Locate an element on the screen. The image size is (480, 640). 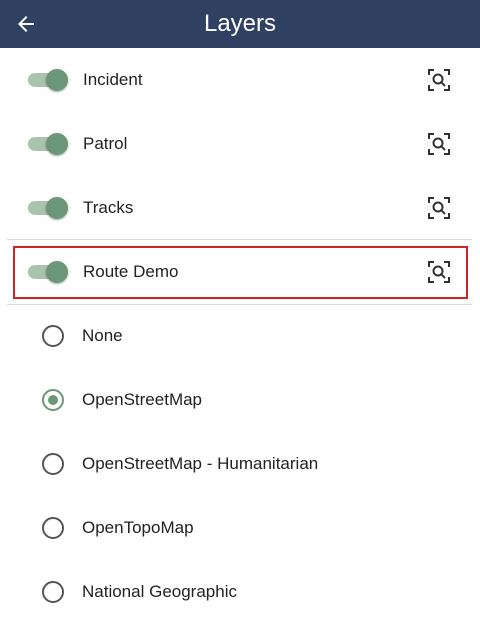
back-button is located at coordinates (26, 24).